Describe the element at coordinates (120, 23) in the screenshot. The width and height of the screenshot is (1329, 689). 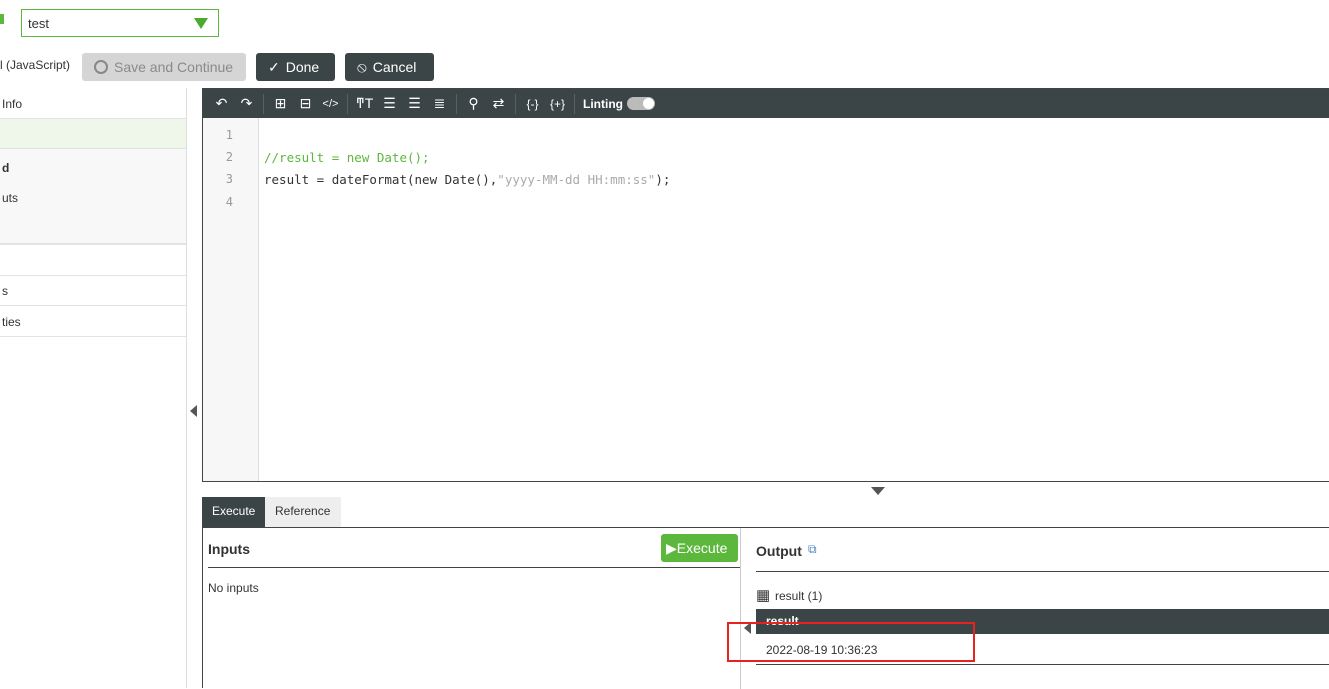
I see `script-select: test` at that location.